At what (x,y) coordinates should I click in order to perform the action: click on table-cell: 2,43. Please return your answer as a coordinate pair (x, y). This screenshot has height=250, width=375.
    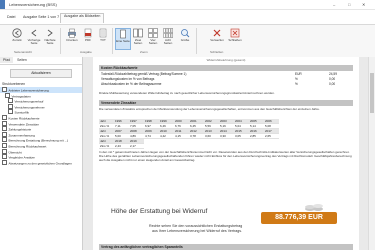
    Looking at the image, I should click on (121, 146).